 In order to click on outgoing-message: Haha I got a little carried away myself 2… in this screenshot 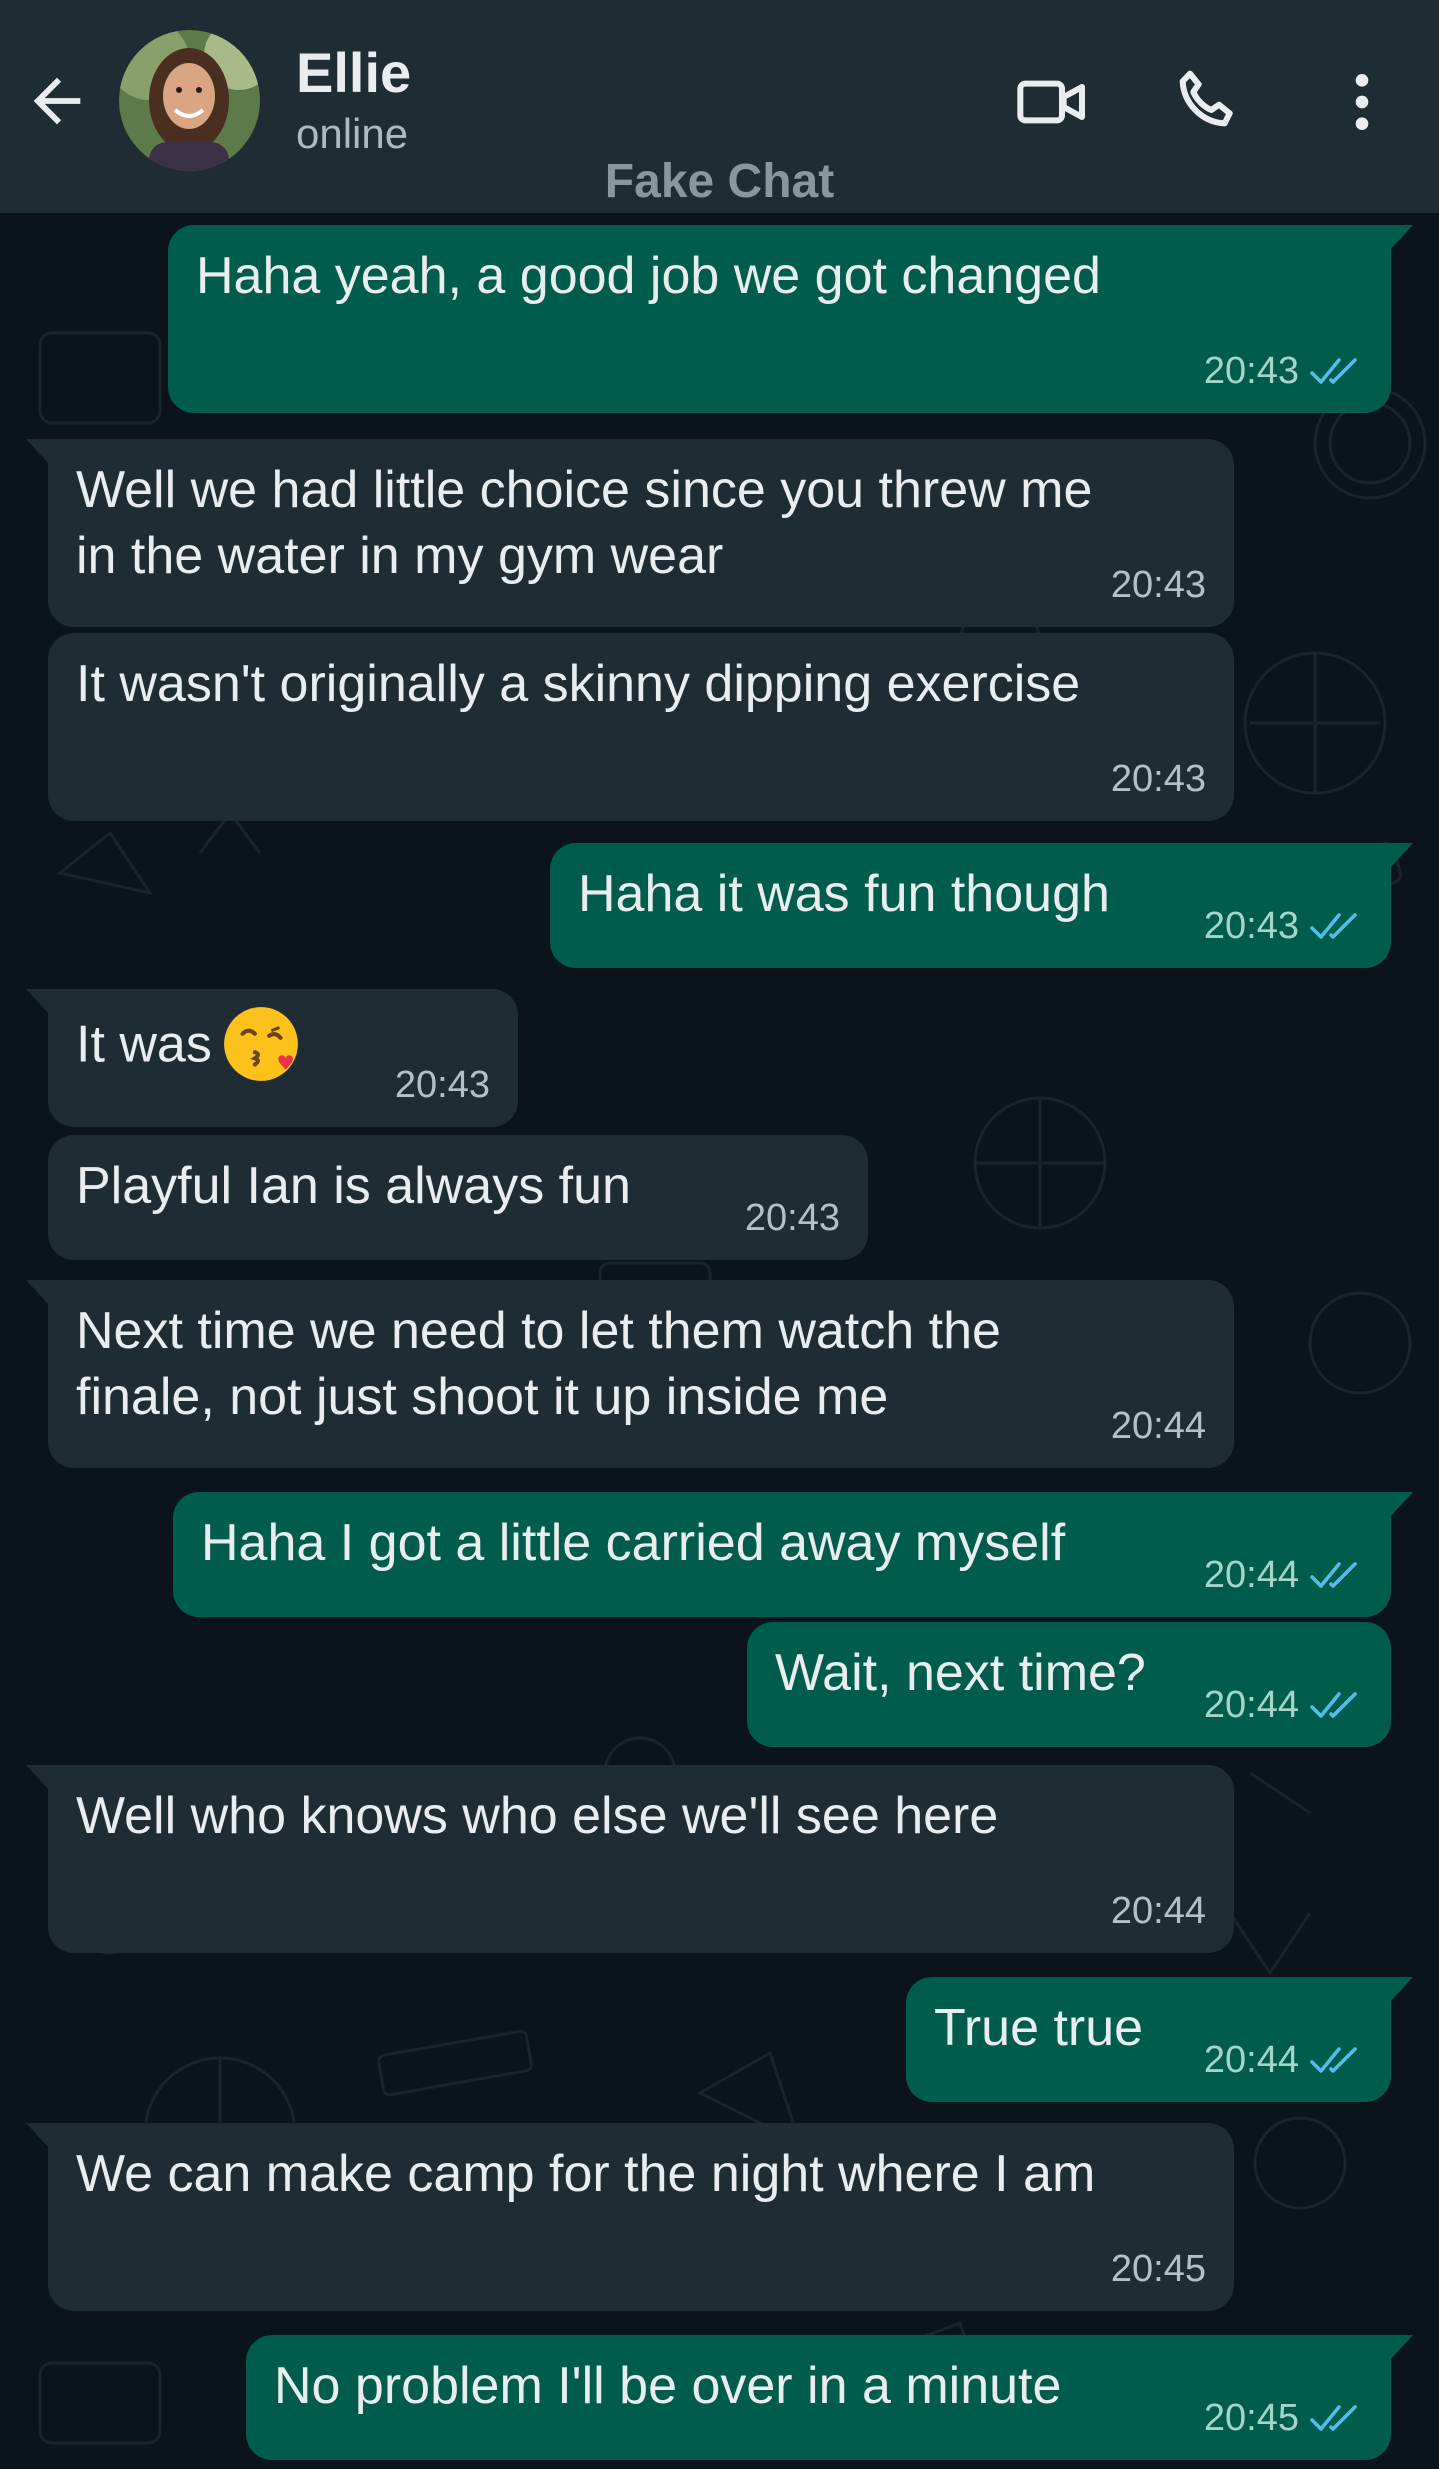, I will do `click(793, 1554)`.